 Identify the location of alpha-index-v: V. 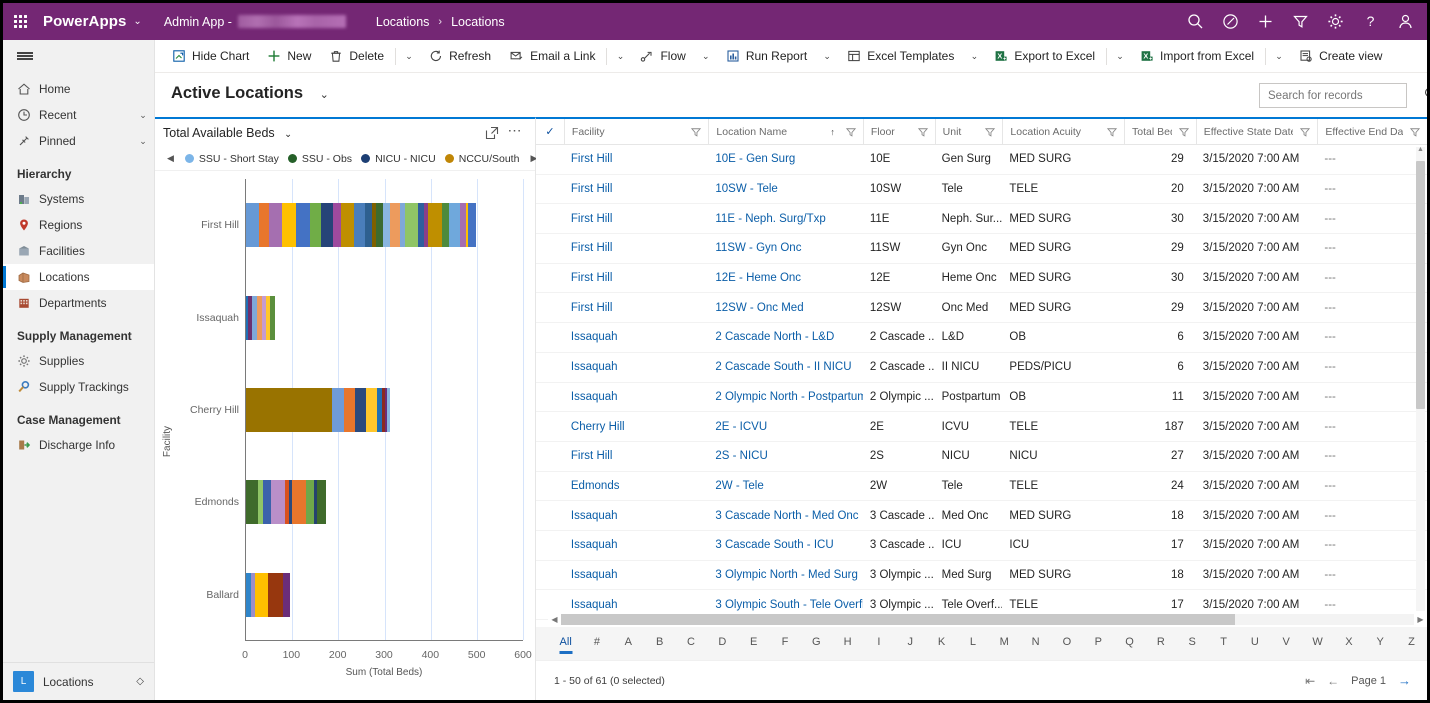
(1286, 643).